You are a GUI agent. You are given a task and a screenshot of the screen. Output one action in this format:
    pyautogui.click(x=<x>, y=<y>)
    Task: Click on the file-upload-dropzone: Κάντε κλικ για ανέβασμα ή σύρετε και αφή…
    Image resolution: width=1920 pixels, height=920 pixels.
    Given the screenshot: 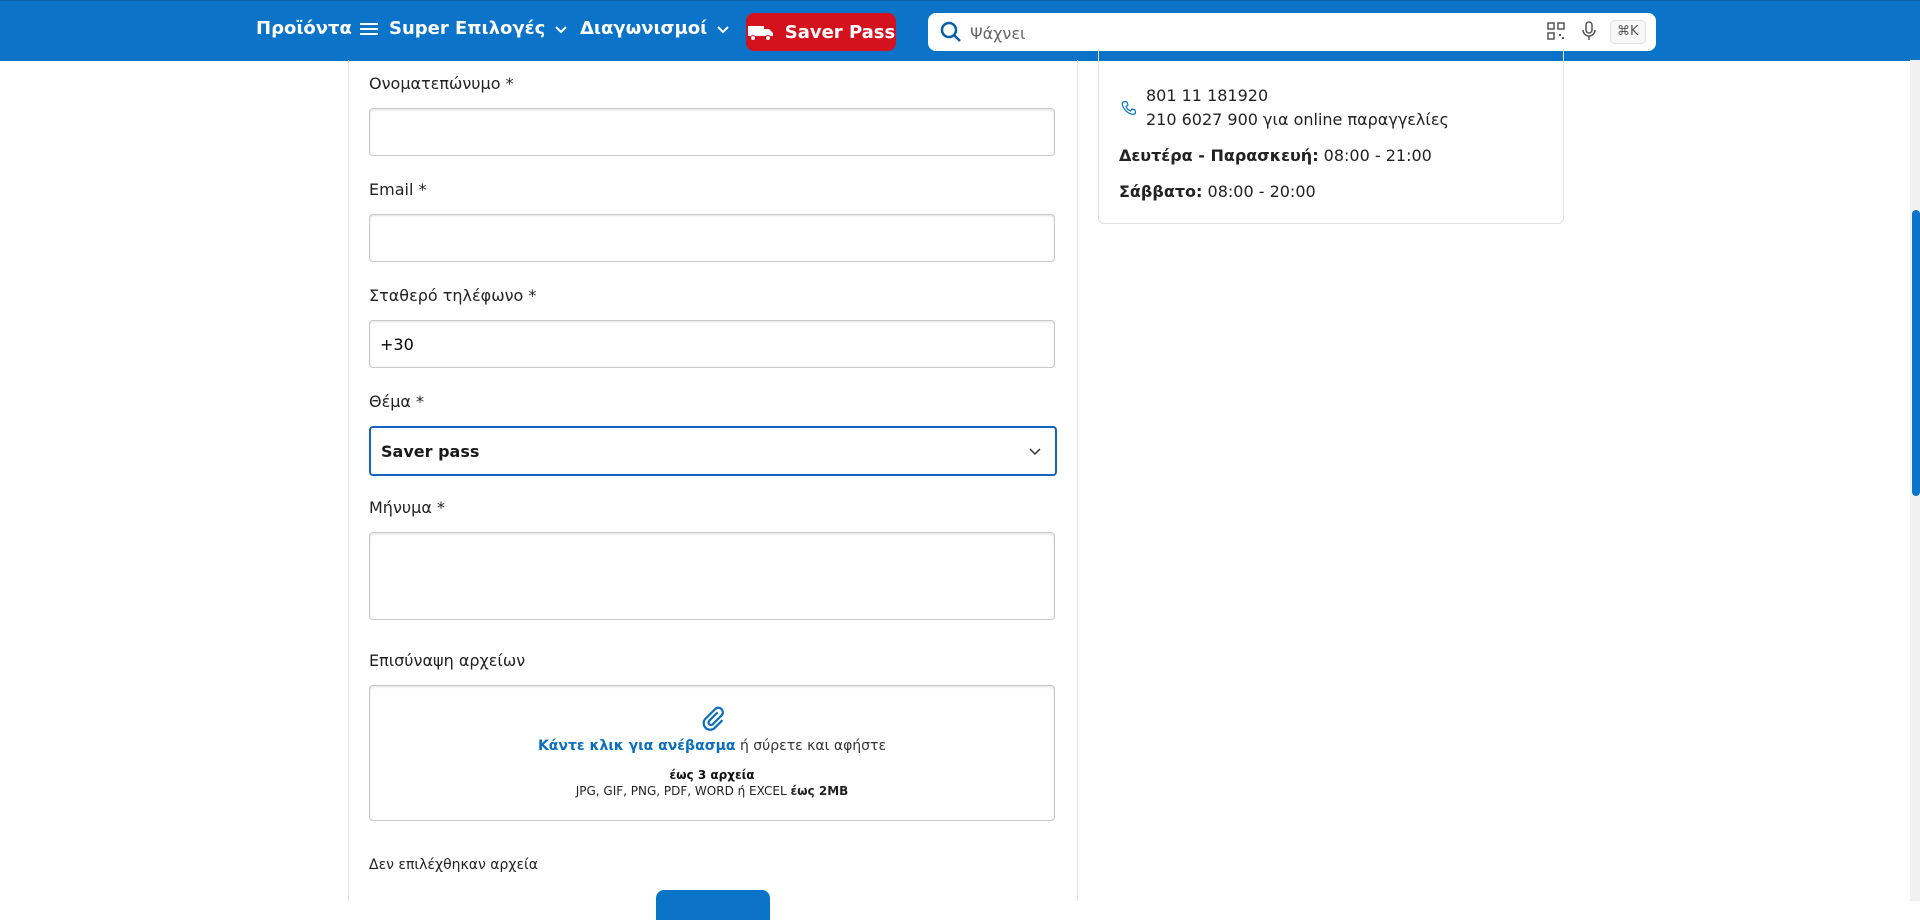 What is the action you would take?
    pyautogui.click(x=712, y=753)
    